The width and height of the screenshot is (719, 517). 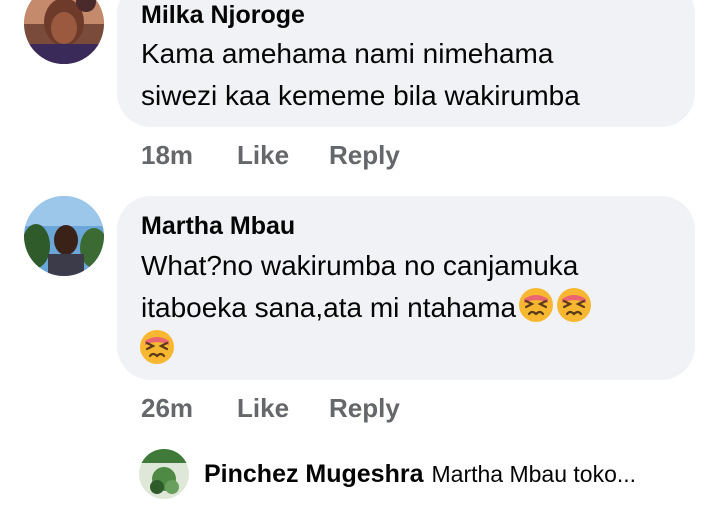 I want to click on comment-text-line-3-row, so click(x=157, y=350).